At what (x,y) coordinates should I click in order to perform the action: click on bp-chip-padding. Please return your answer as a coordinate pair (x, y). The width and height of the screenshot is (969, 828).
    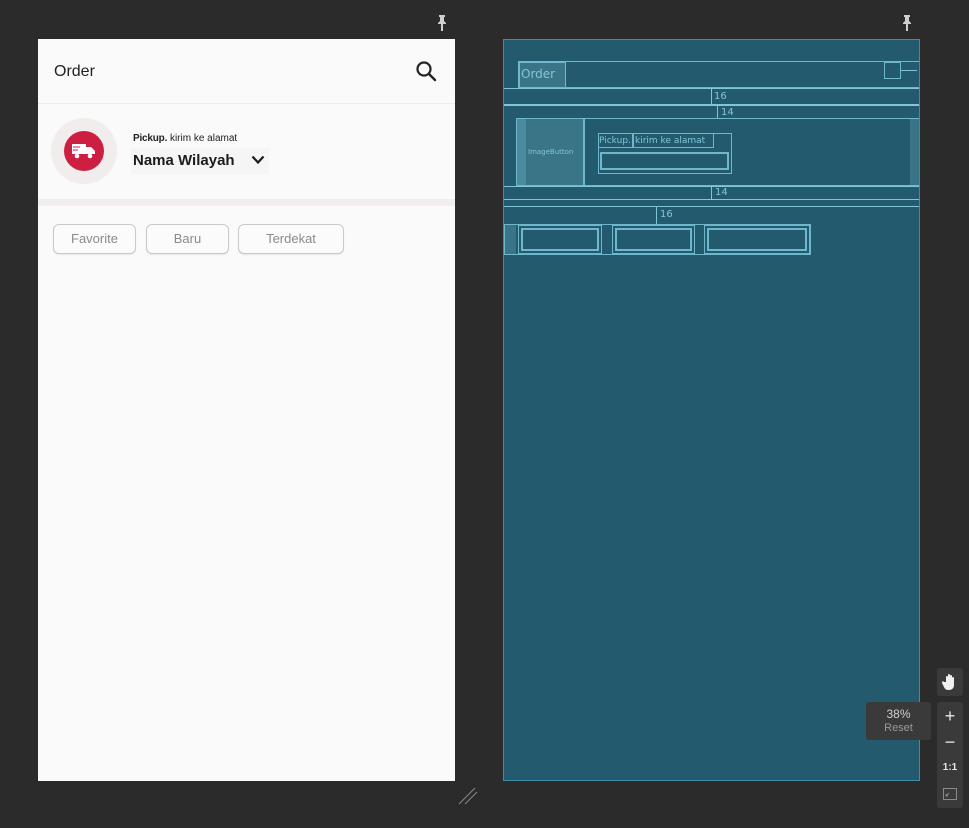
    Looking at the image, I should click on (510, 239).